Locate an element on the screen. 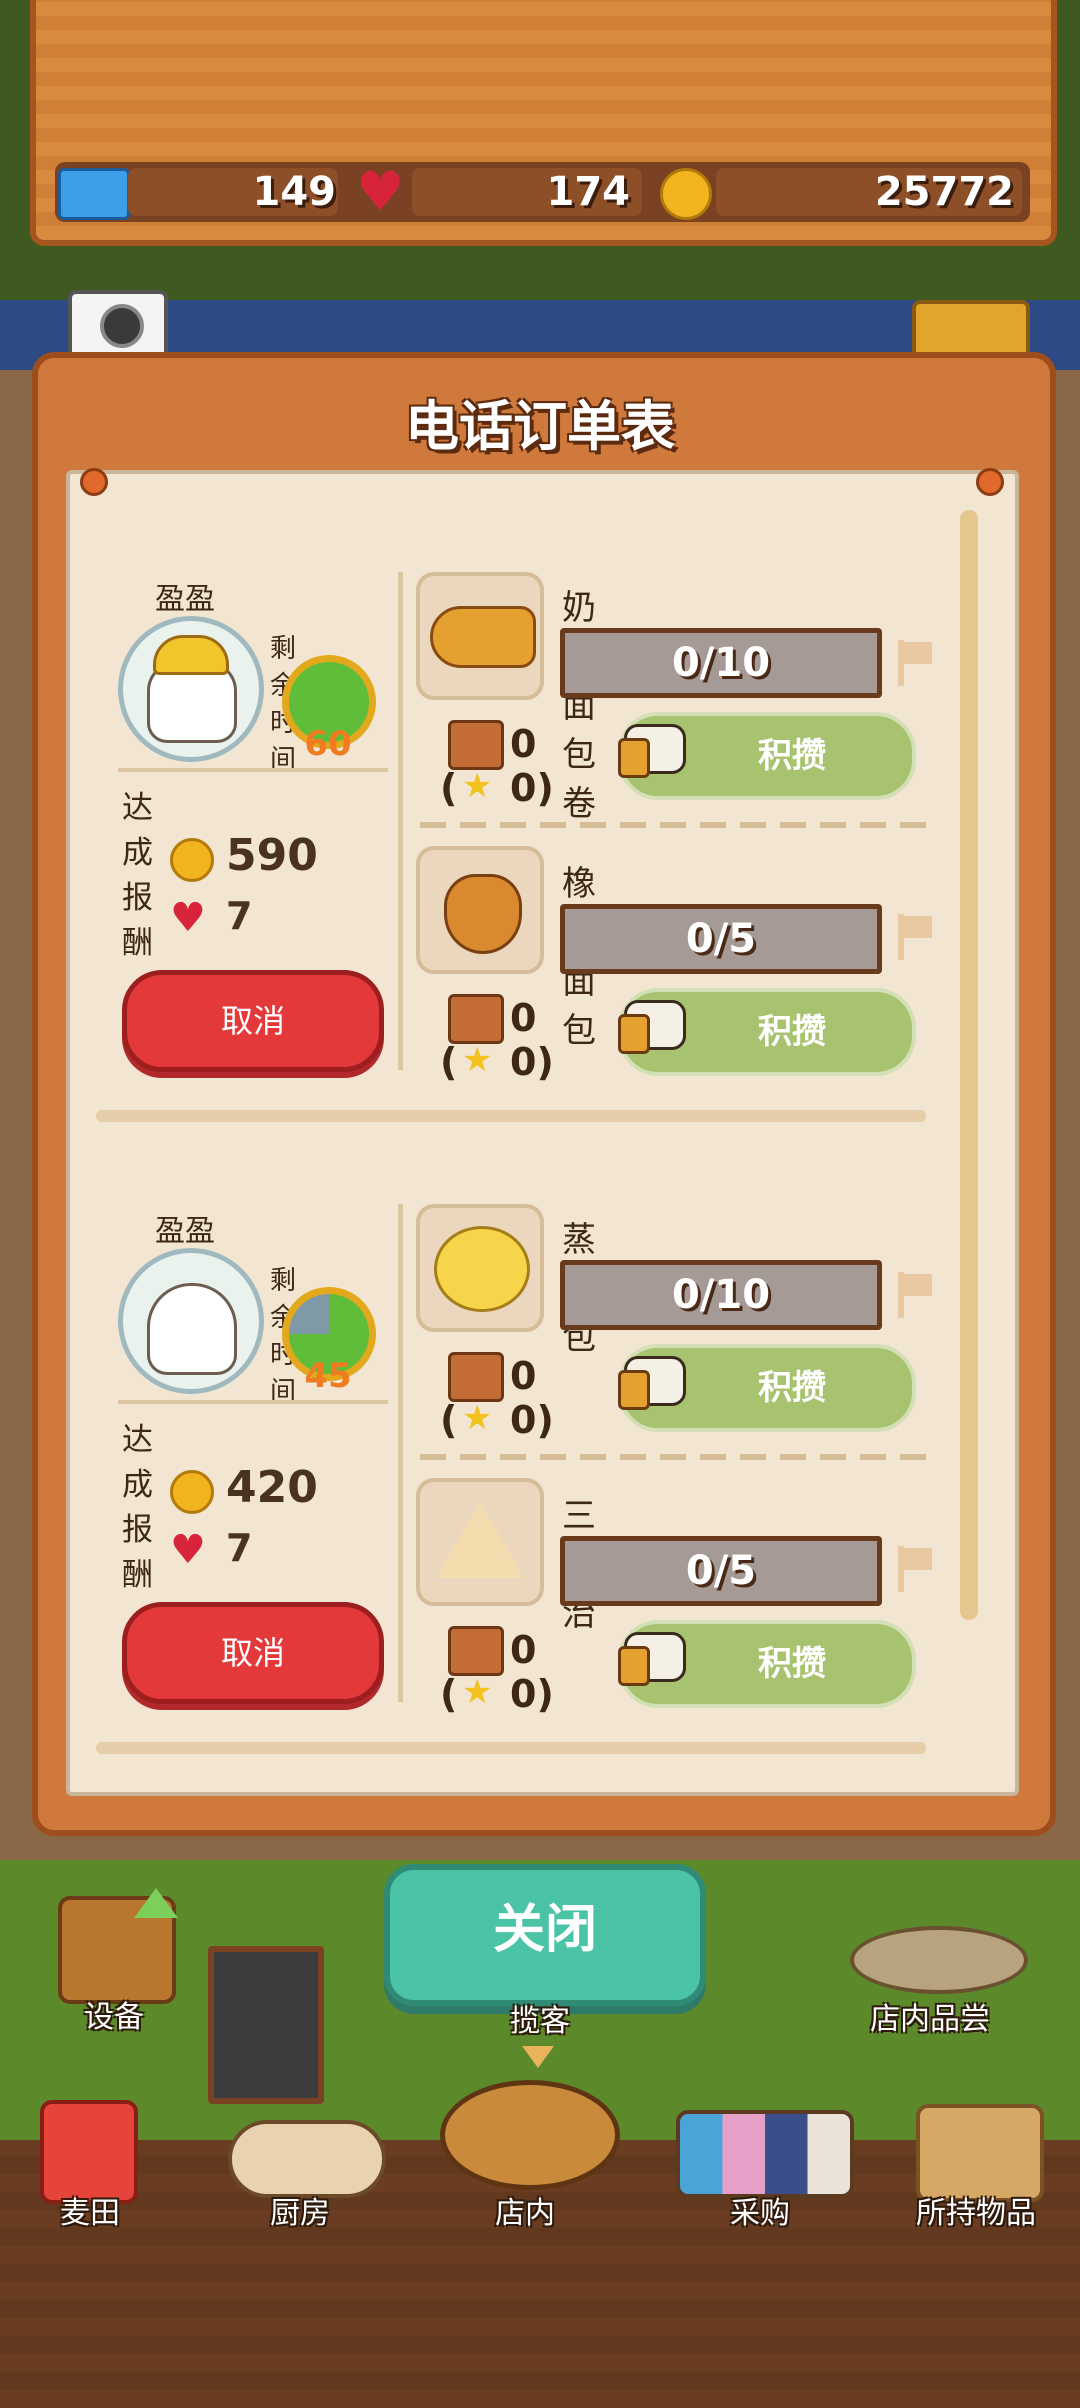  nav-purchase: 采购 is located at coordinates (760, 2170).